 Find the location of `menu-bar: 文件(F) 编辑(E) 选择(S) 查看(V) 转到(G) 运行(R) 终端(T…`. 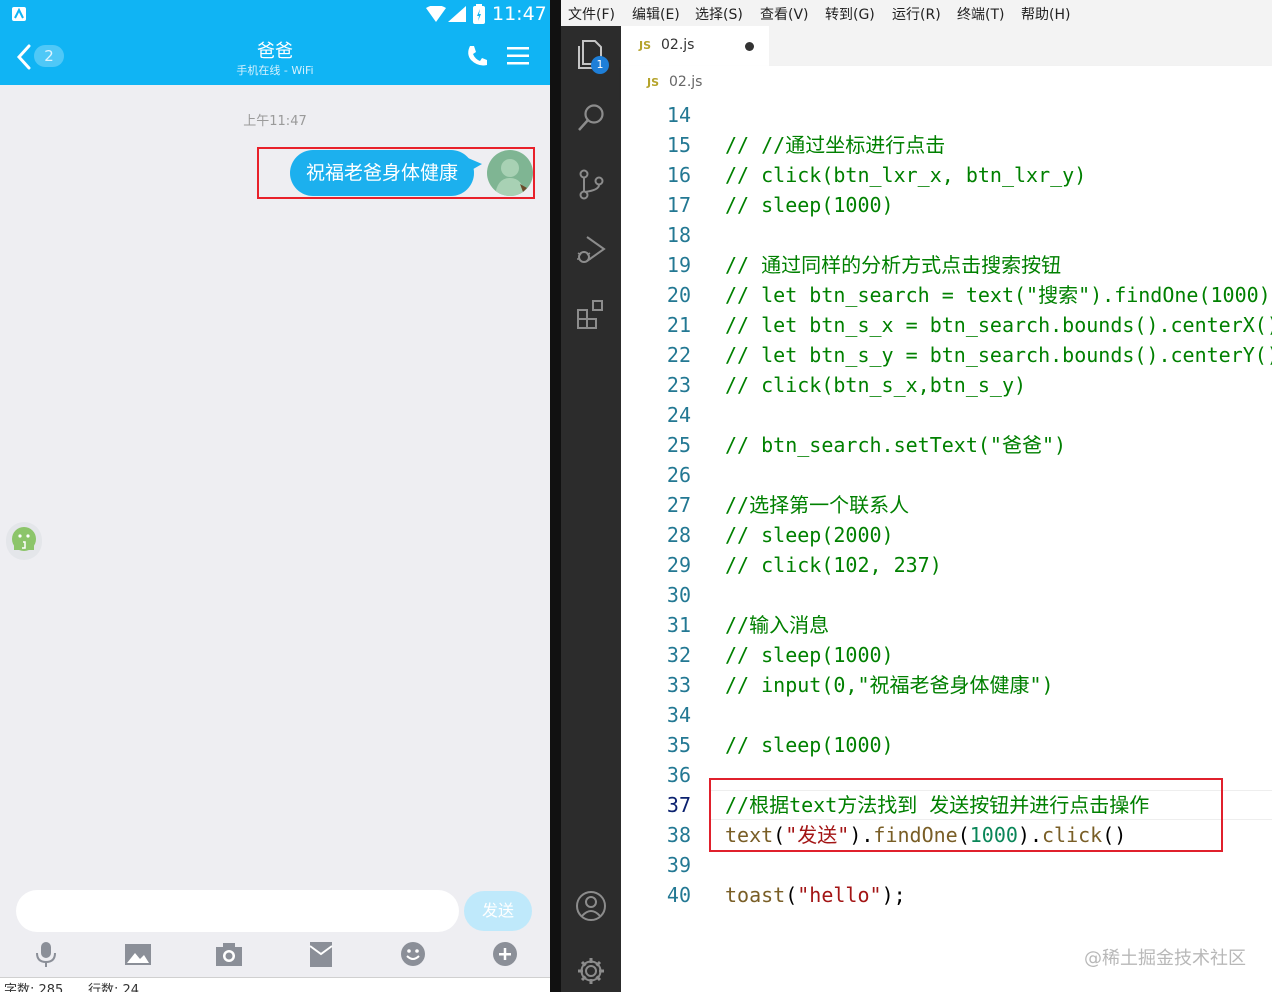

menu-bar: 文件(F) 编辑(E) 选择(S) 查看(V) 转到(G) 运行(R) 终端(T… is located at coordinates (916, 13).